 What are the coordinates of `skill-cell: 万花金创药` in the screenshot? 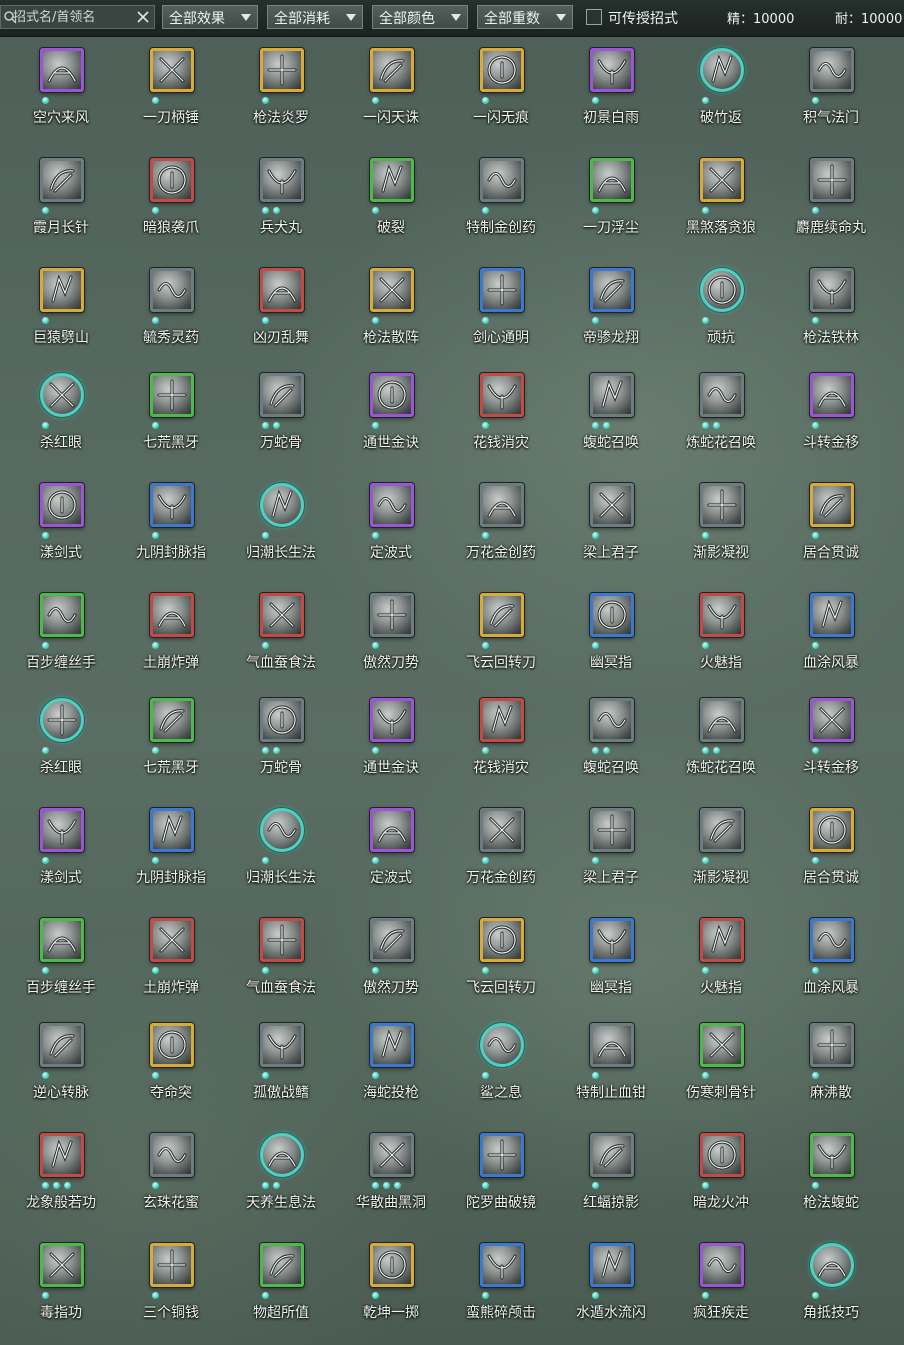 It's located at (501, 853).